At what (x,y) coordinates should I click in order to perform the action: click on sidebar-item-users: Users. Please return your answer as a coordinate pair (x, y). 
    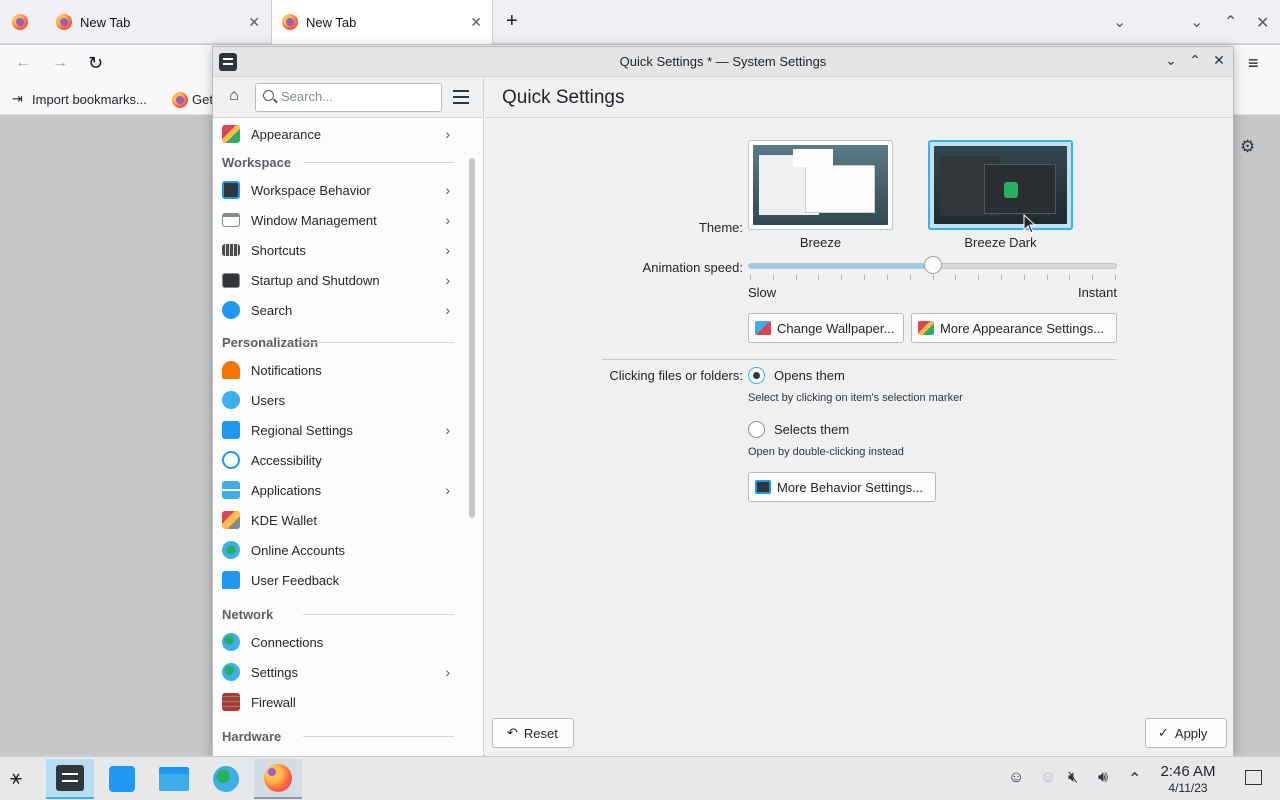
    Looking at the image, I should click on (337, 400).